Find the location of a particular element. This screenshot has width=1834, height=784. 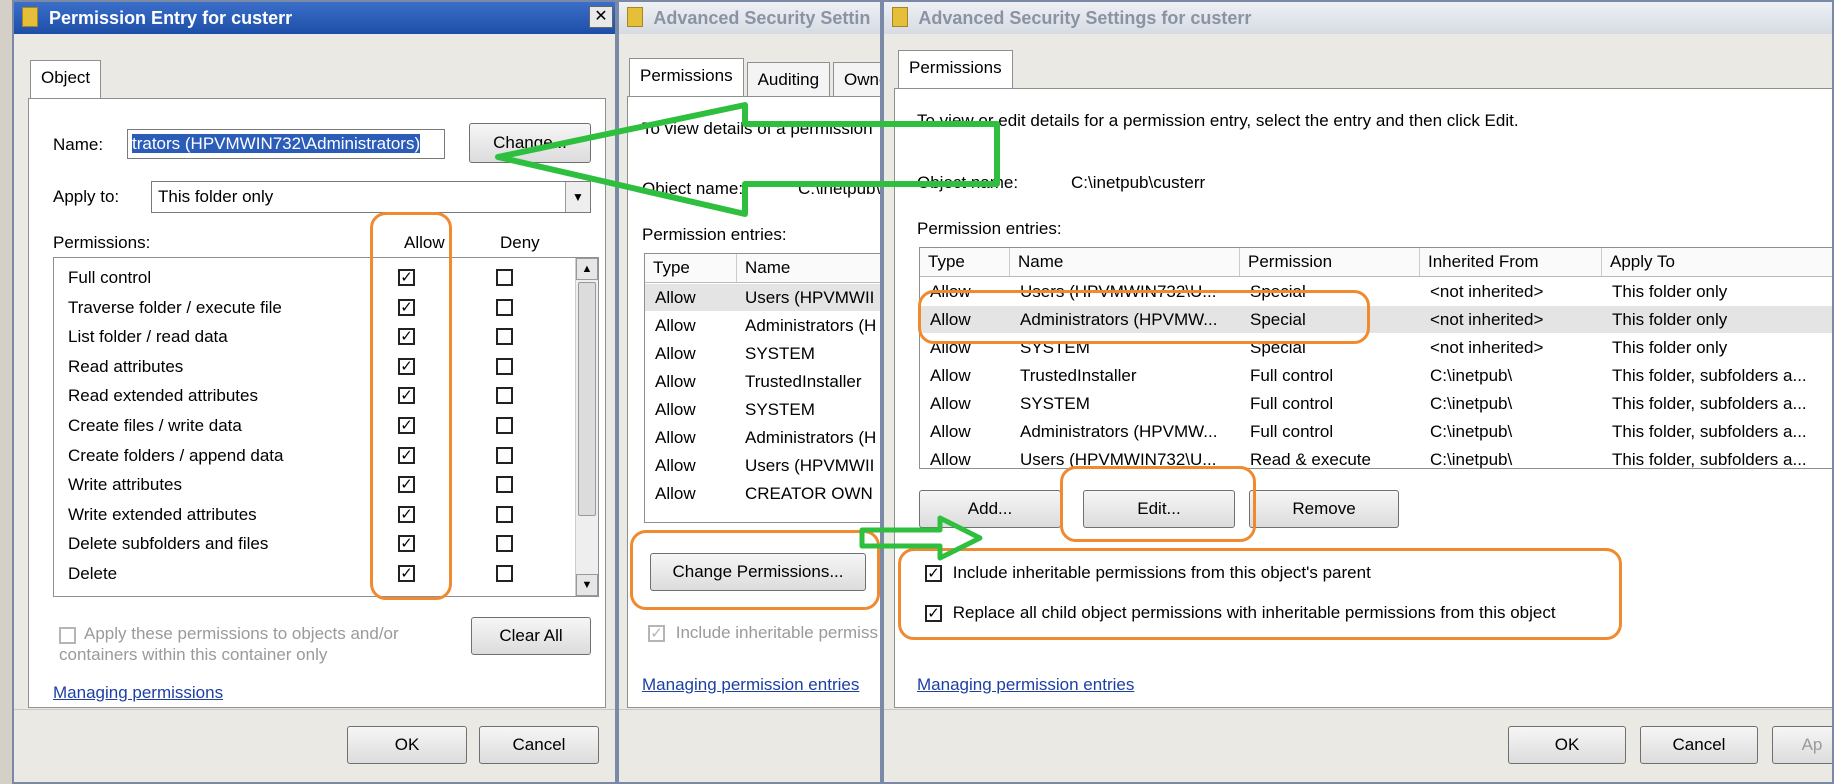

dialog2-object-name-label: Object name: is located at coordinates (693, 188).